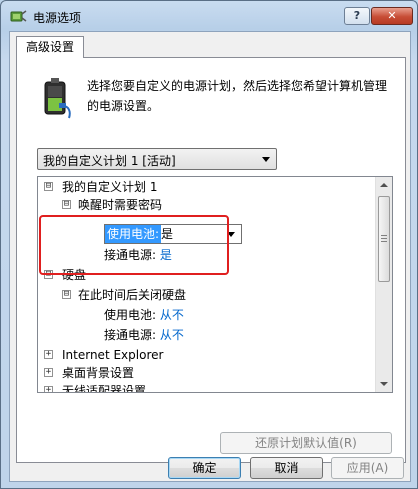  What do you see at coordinates (104, 388) in the screenshot?
I see `tree-item-label: 无线适配器设置` at bounding box center [104, 388].